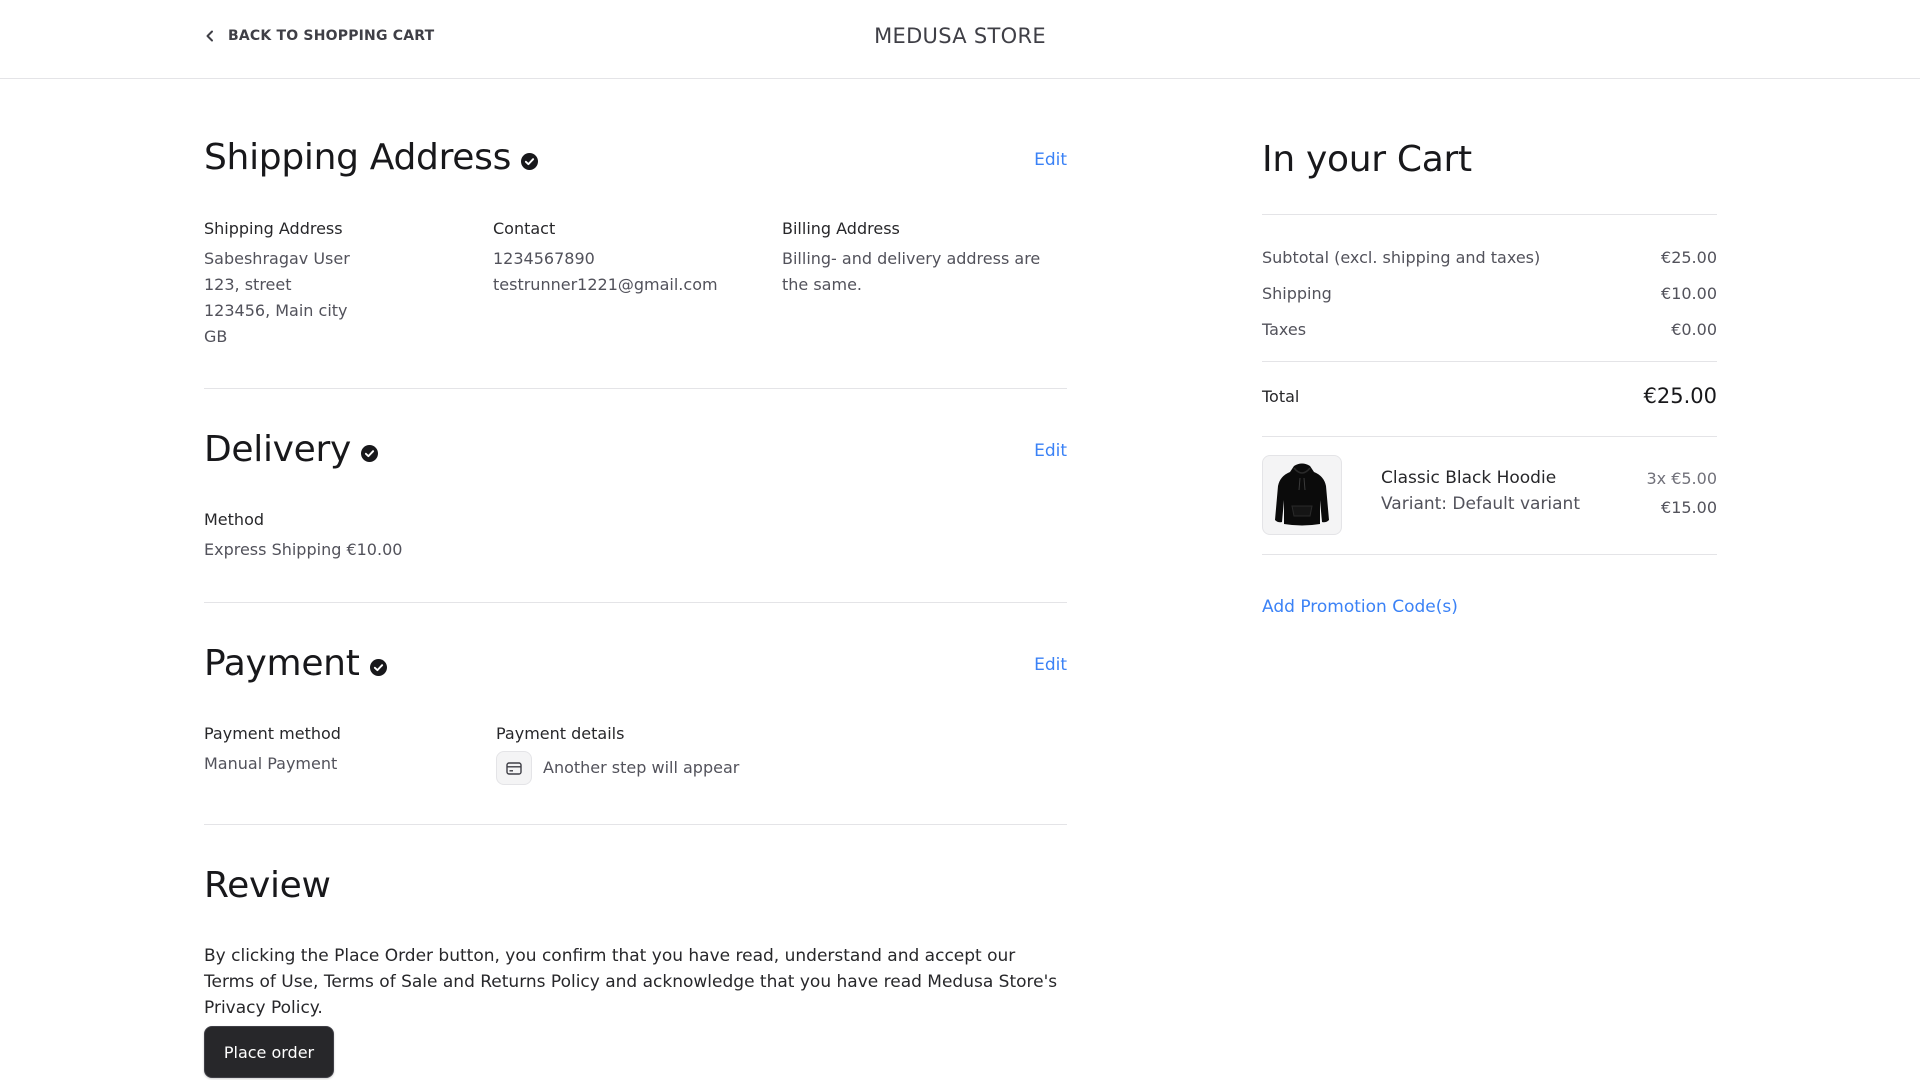 The width and height of the screenshot is (1920, 1080). Describe the element at coordinates (1284, 329) in the screenshot. I see `taxes-label: Taxes` at that location.